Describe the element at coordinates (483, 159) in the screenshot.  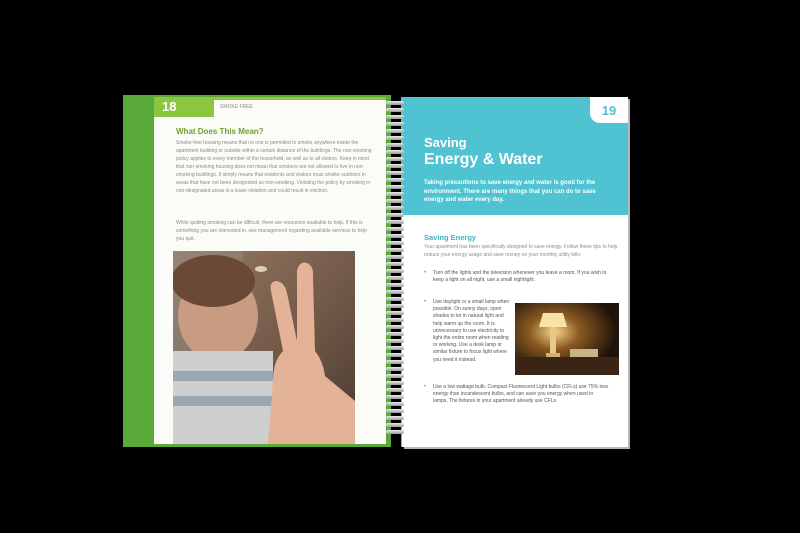
I see `title-line-2: Energy & Water` at that location.